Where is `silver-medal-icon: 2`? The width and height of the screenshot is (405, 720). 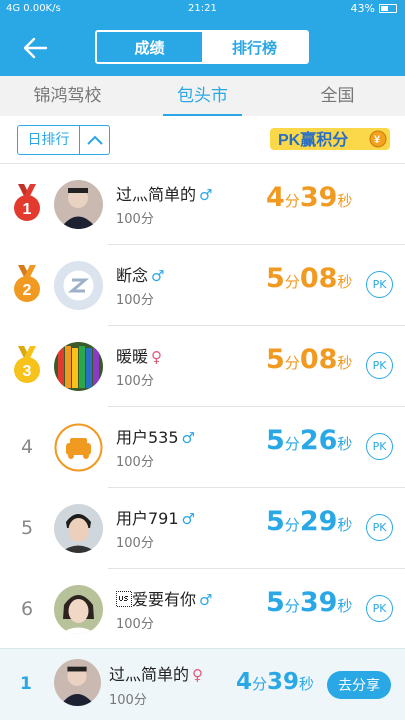 silver-medal-icon: 2 is located at coordinates (27, 283).